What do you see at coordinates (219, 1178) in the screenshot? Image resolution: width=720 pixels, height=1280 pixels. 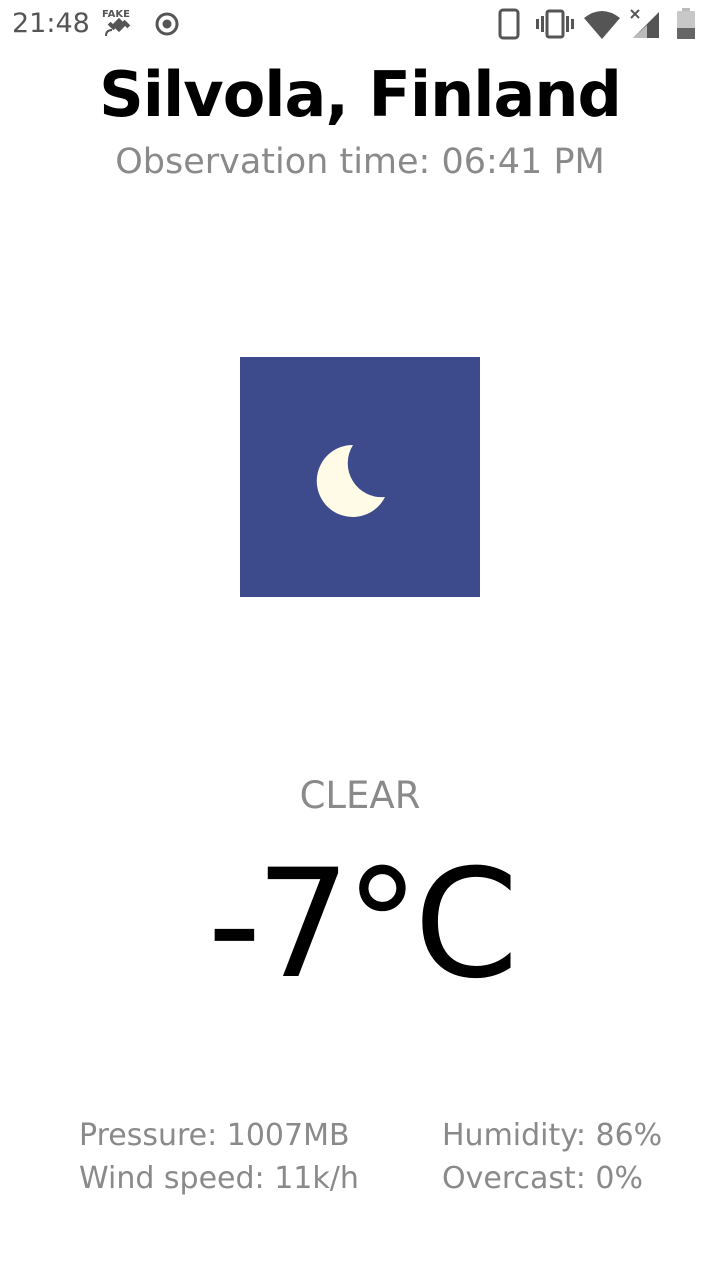 I see `wind-speed: Wind speed: 11k/h` at bounding box center [219, 1178].